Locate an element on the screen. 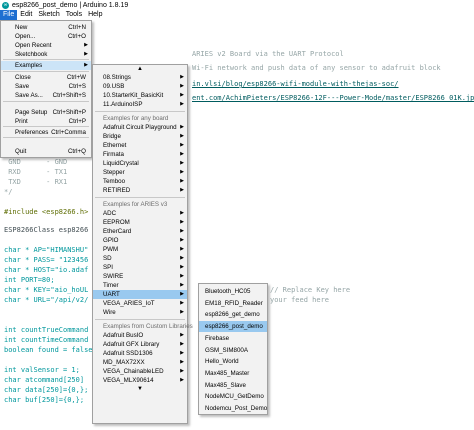  menu-sketch: Sketch is located at coordinates (48, 15).